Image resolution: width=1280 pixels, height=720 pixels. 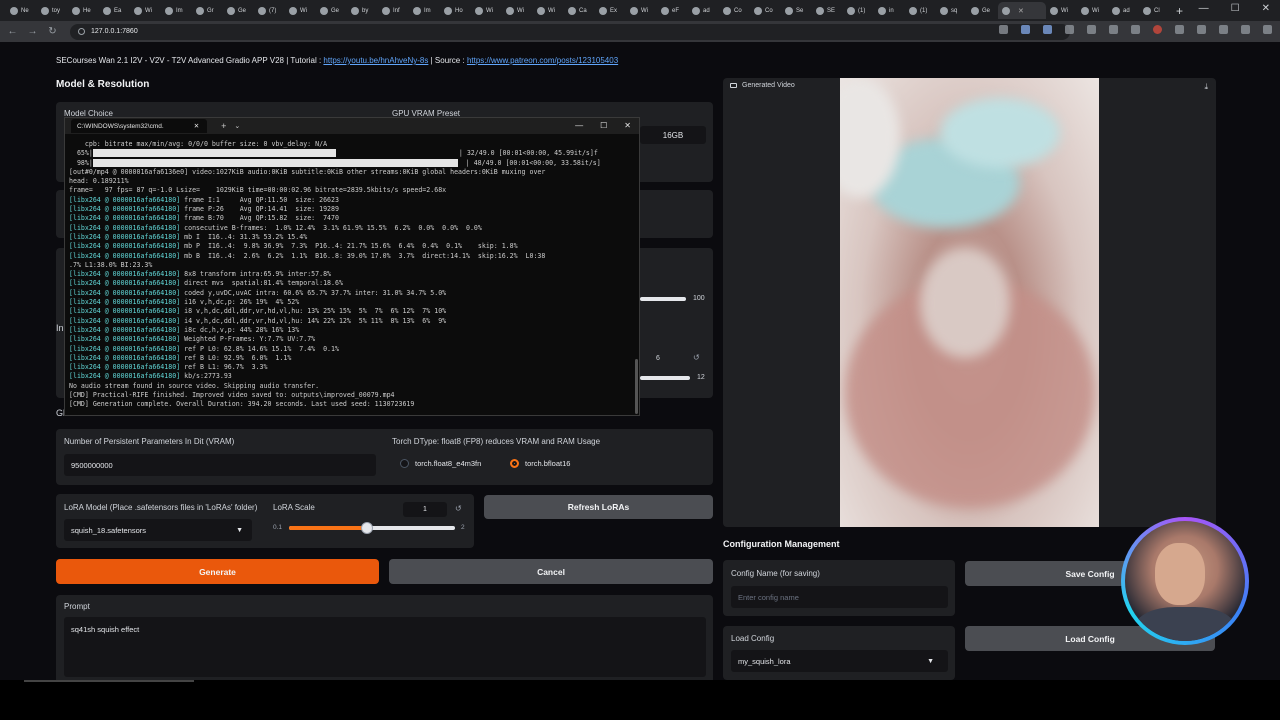 I want to click on browser-tab: He, so click(x=83, y=10).